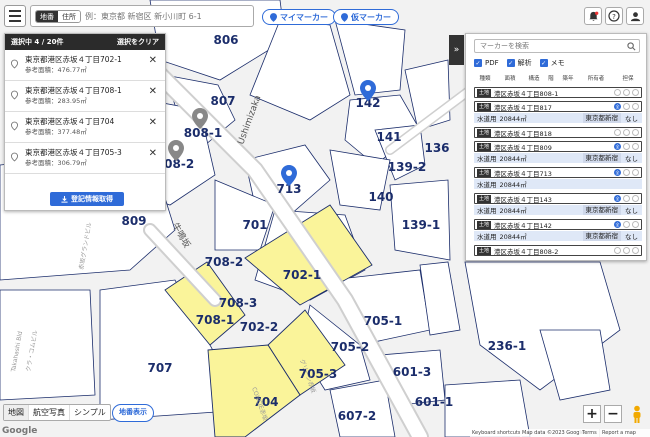 This screenshot has height=437, width=650. What do you see at coordinates (496, 433) in the screenshot?
I see `keyboard-shortcuts-link: Keyboard shortcuts` at bounding box center [496, 433].